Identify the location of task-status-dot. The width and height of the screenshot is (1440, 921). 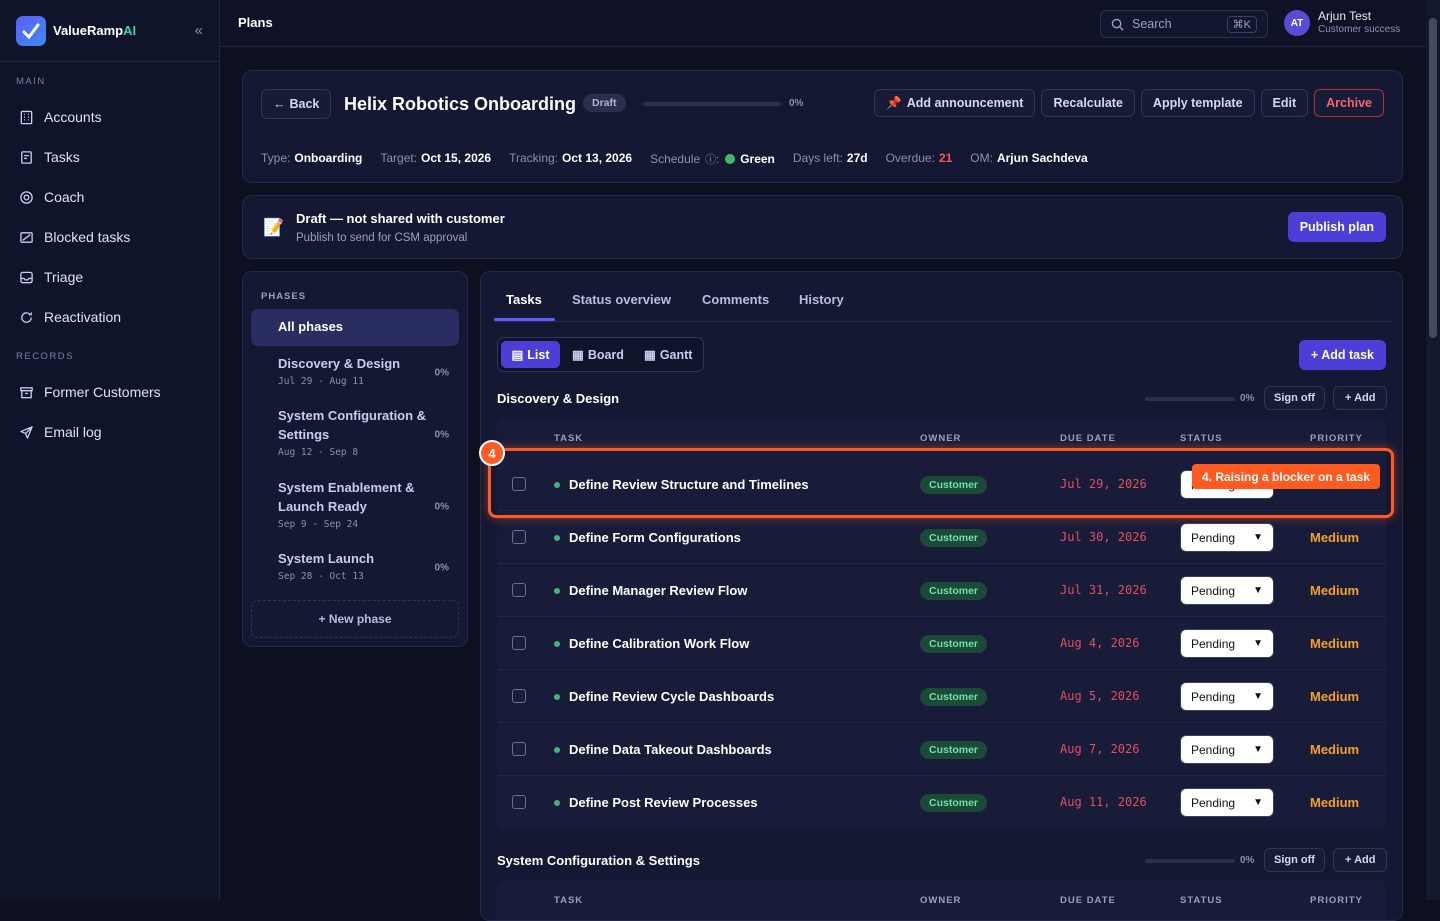
(557, 538).